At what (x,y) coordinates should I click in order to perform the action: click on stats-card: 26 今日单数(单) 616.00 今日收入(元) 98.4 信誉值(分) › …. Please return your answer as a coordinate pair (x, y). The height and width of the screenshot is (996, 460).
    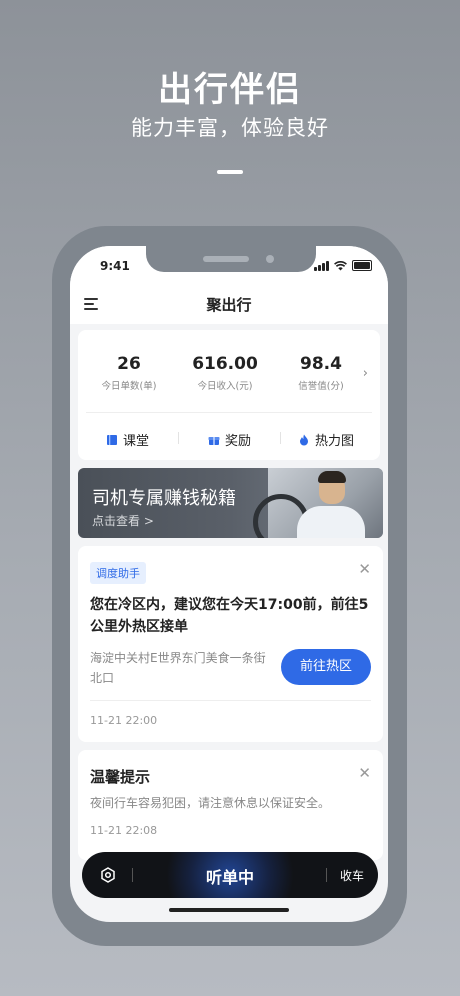
    Looking at the image, I should click on (229, 395).